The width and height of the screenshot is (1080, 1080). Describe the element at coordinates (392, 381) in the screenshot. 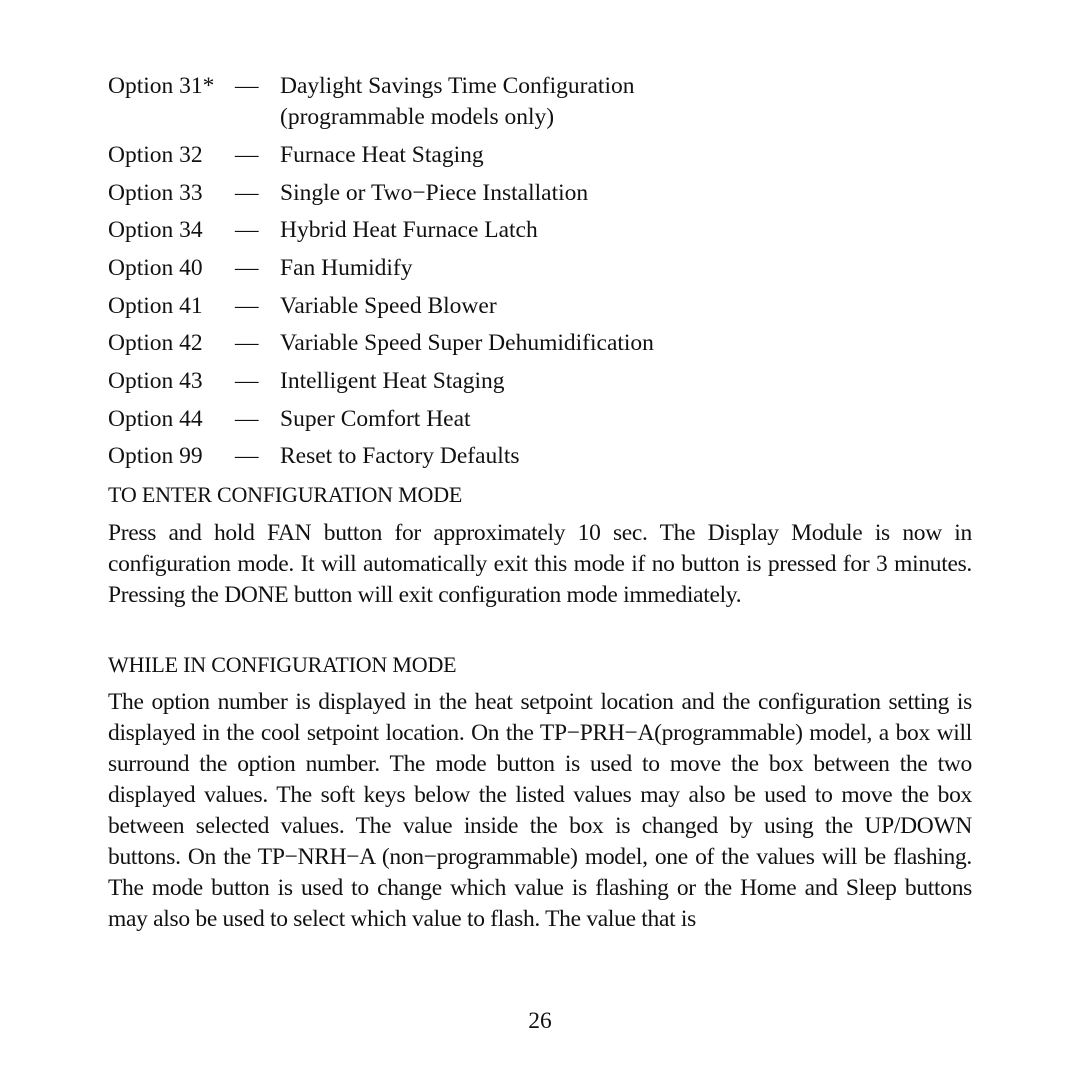

I see `option-description: Intelligent Heat Staging` at that location.